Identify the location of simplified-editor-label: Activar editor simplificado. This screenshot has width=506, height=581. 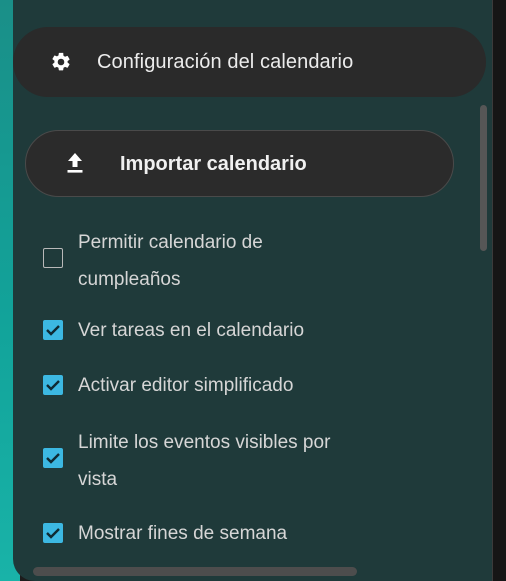
(186, 385).